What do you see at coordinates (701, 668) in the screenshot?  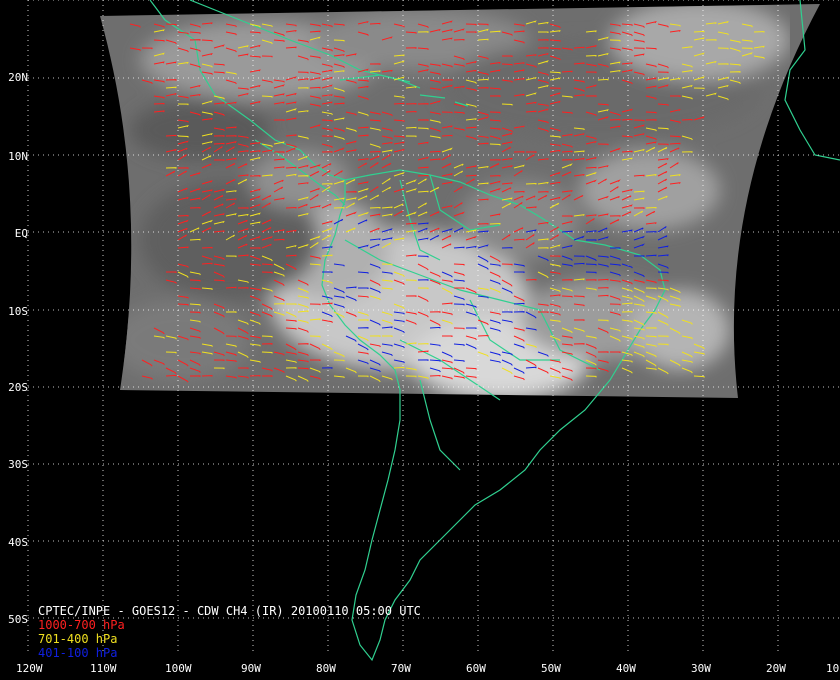 I see `lon-label-30w: 30W` at bounding box center [701, 668].